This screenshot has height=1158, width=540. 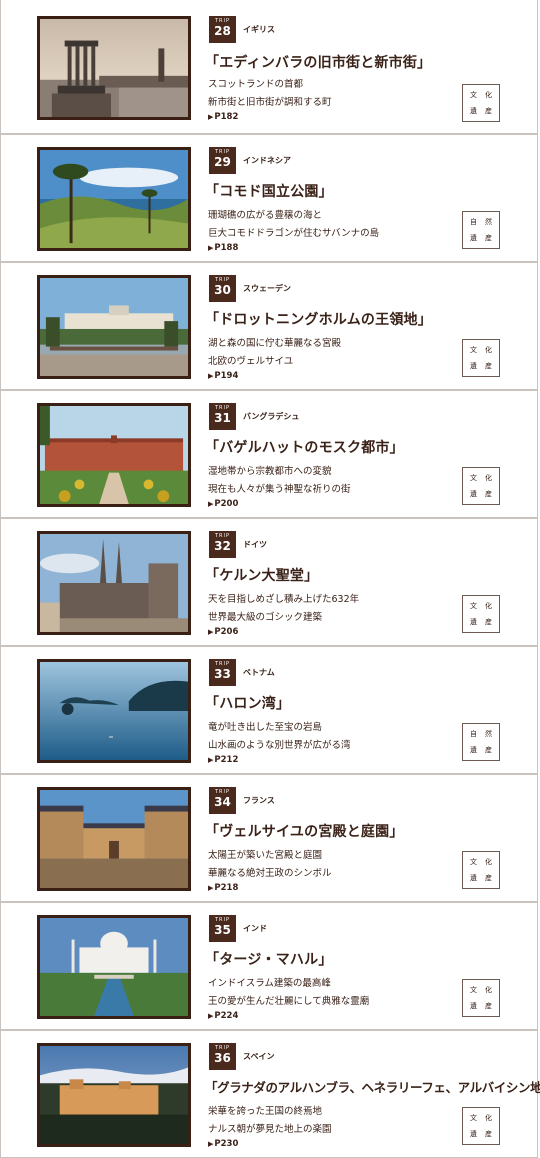 I want to click on page-link: ▶P224, so click(x=223, y=1016).